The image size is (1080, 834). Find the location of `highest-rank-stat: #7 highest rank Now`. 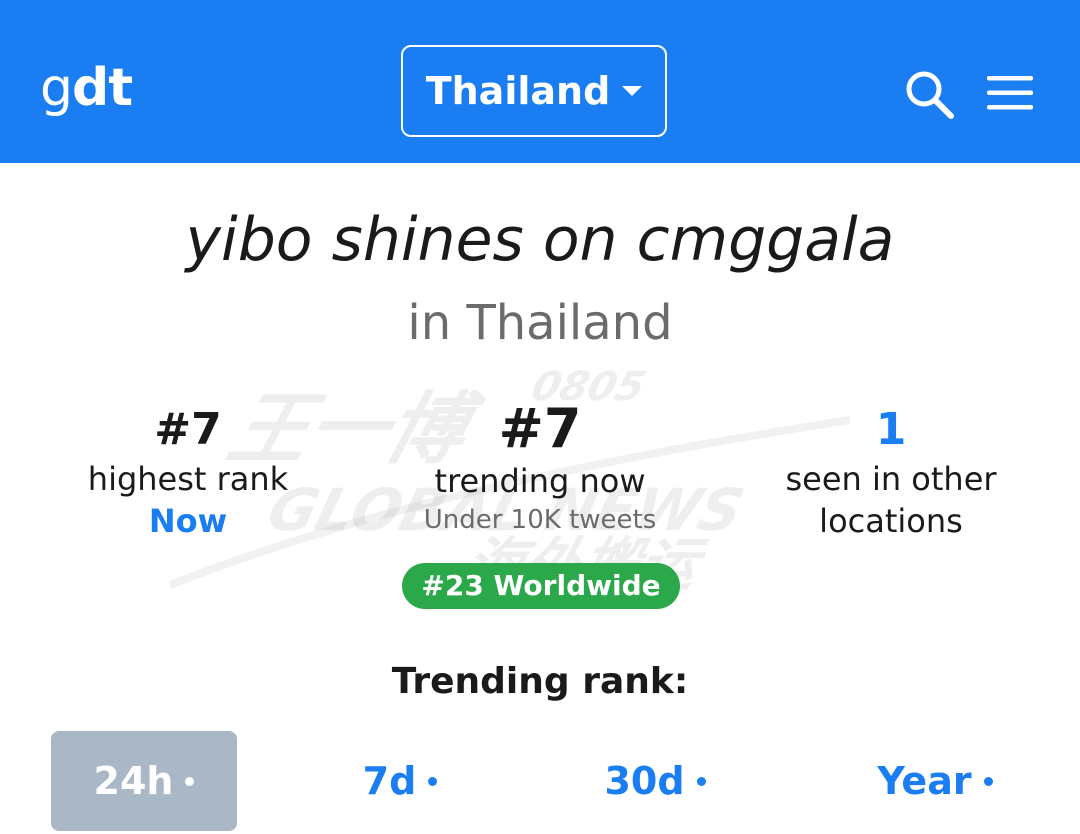

highest-rank-stat: #7 highest rank Now is located at coordinates (188, 472).